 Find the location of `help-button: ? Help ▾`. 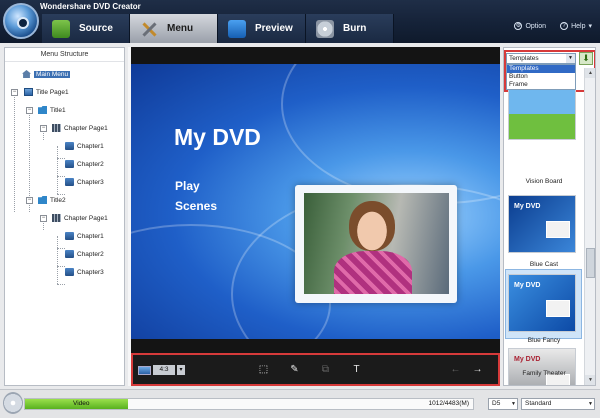

help-button: ? Help ▾ is located at coordinates (576, 26).